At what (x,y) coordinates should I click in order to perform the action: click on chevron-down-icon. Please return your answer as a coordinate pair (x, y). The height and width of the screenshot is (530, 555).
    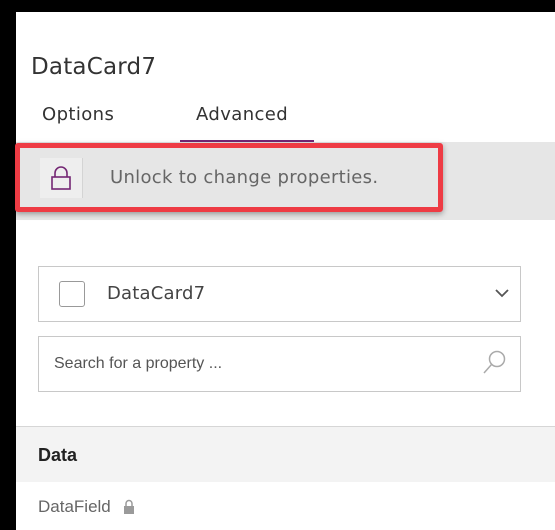
    Looking at the image, I should click on (502, 293).